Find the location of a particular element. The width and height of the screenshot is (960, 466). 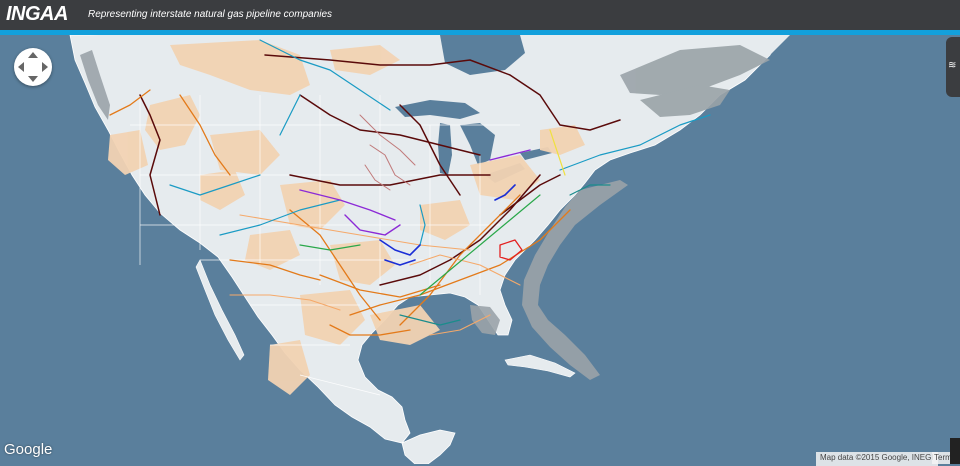

map-pan-control is located at coordinates (33, 67).